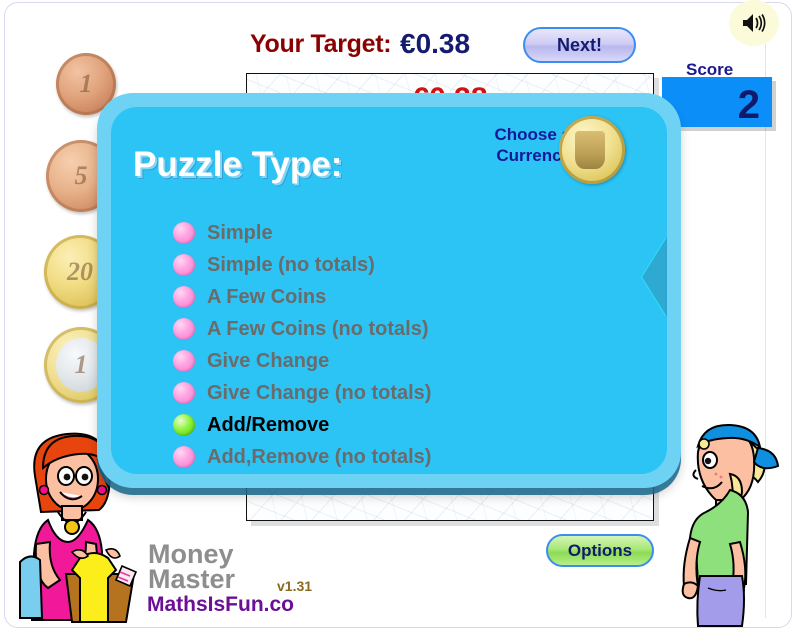 The height and width of the screenshot is (638, 796). Describe the element at coordinates (192, 579) in the screenshot. I see `brand-line-2: Master` at that location.